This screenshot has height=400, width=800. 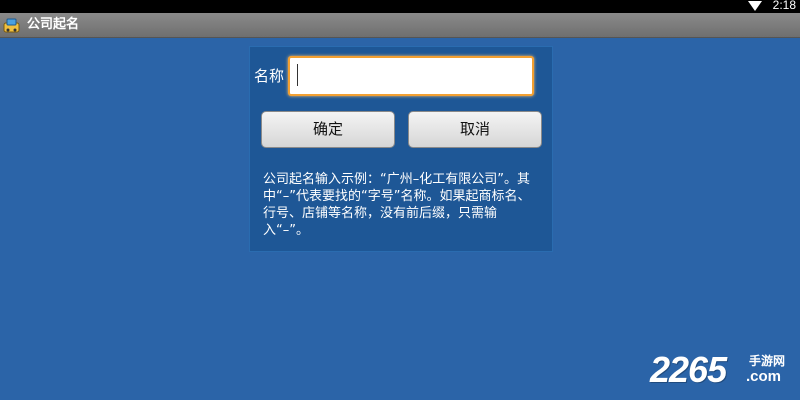 I want to click on watermark-site-name: 手游网, so click(x=767, y=361).